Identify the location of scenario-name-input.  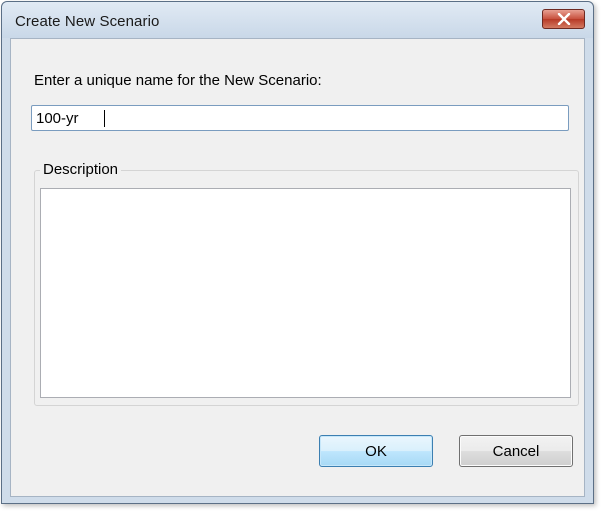
(300, 118).